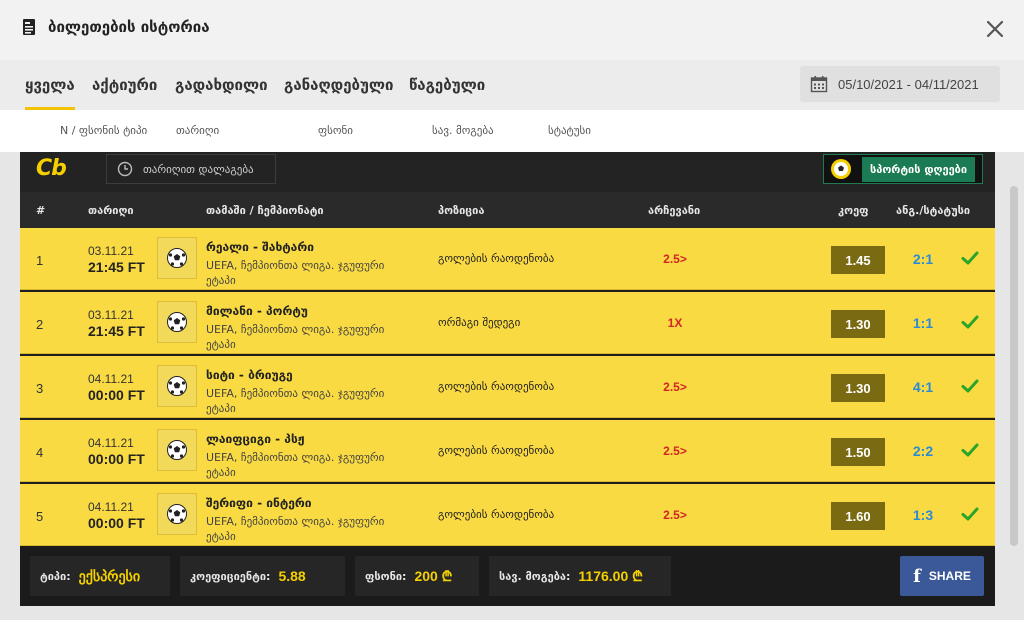  Describe the element at coordinates (923, 515) in the screenshot. I see `row-score: 1:3` at that location.